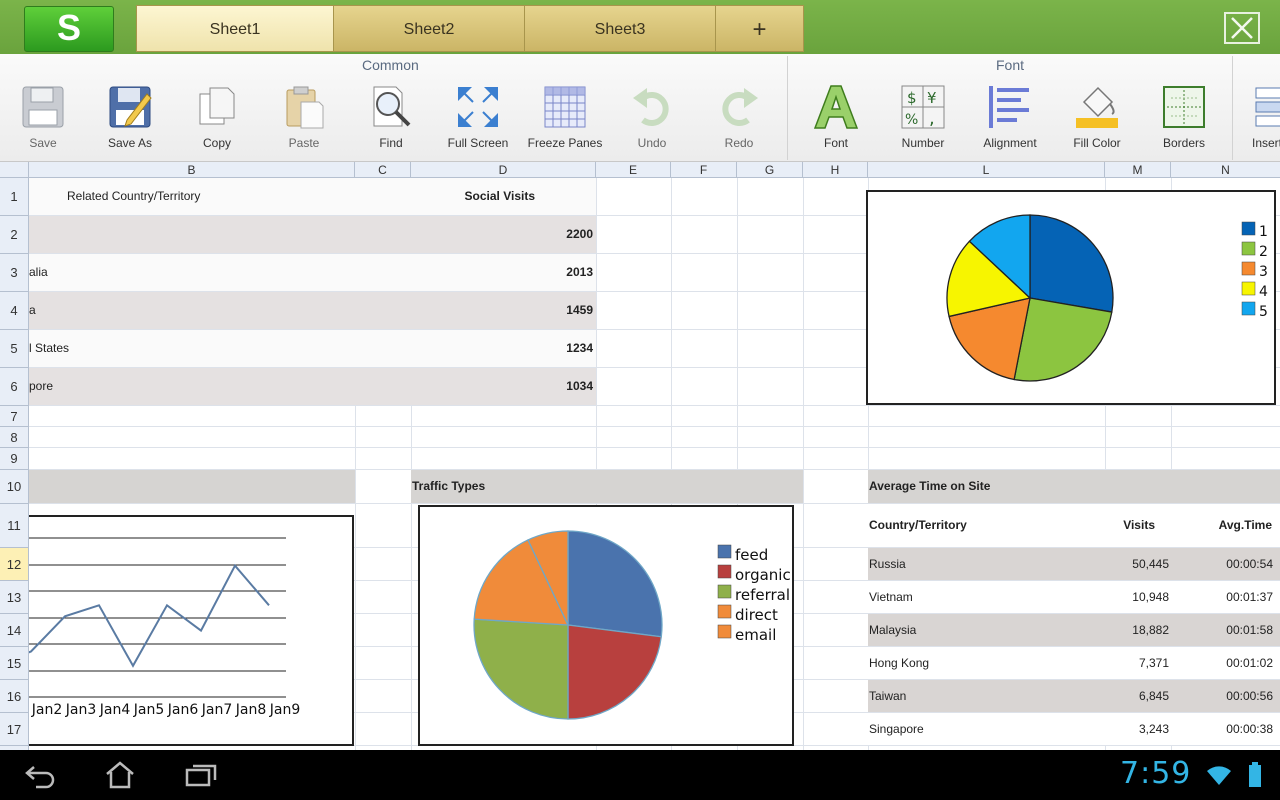  I want to click on full-screen-button: Full Screen, so click(478, 122).